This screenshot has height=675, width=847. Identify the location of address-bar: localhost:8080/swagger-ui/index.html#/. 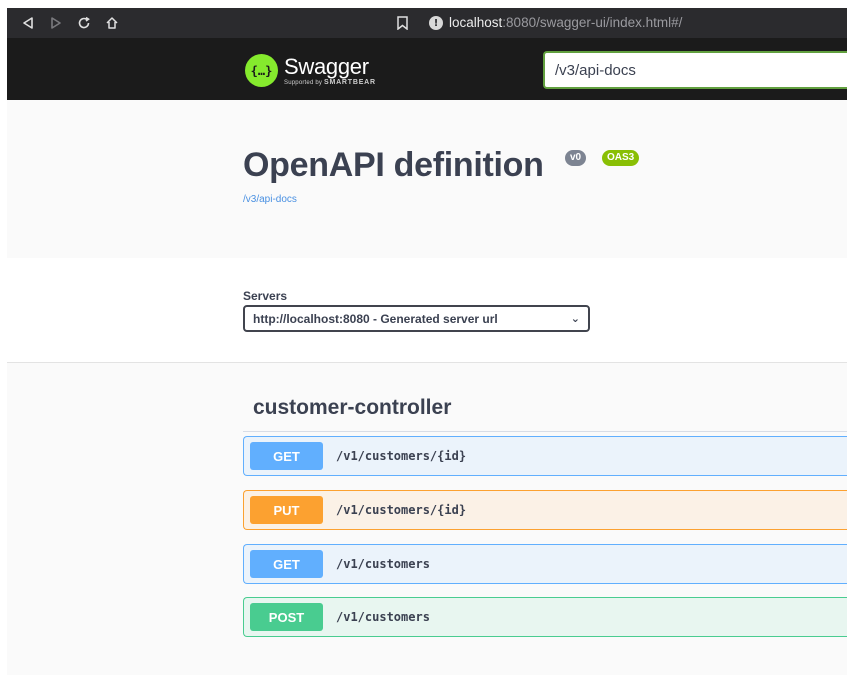
(565, 22).